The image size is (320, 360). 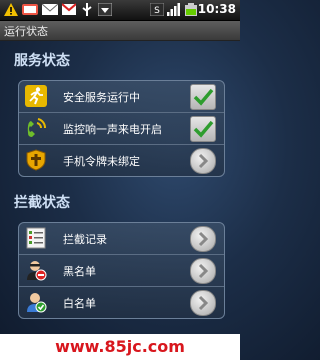 I want to click on download-icon, so click(x=105, y=9).